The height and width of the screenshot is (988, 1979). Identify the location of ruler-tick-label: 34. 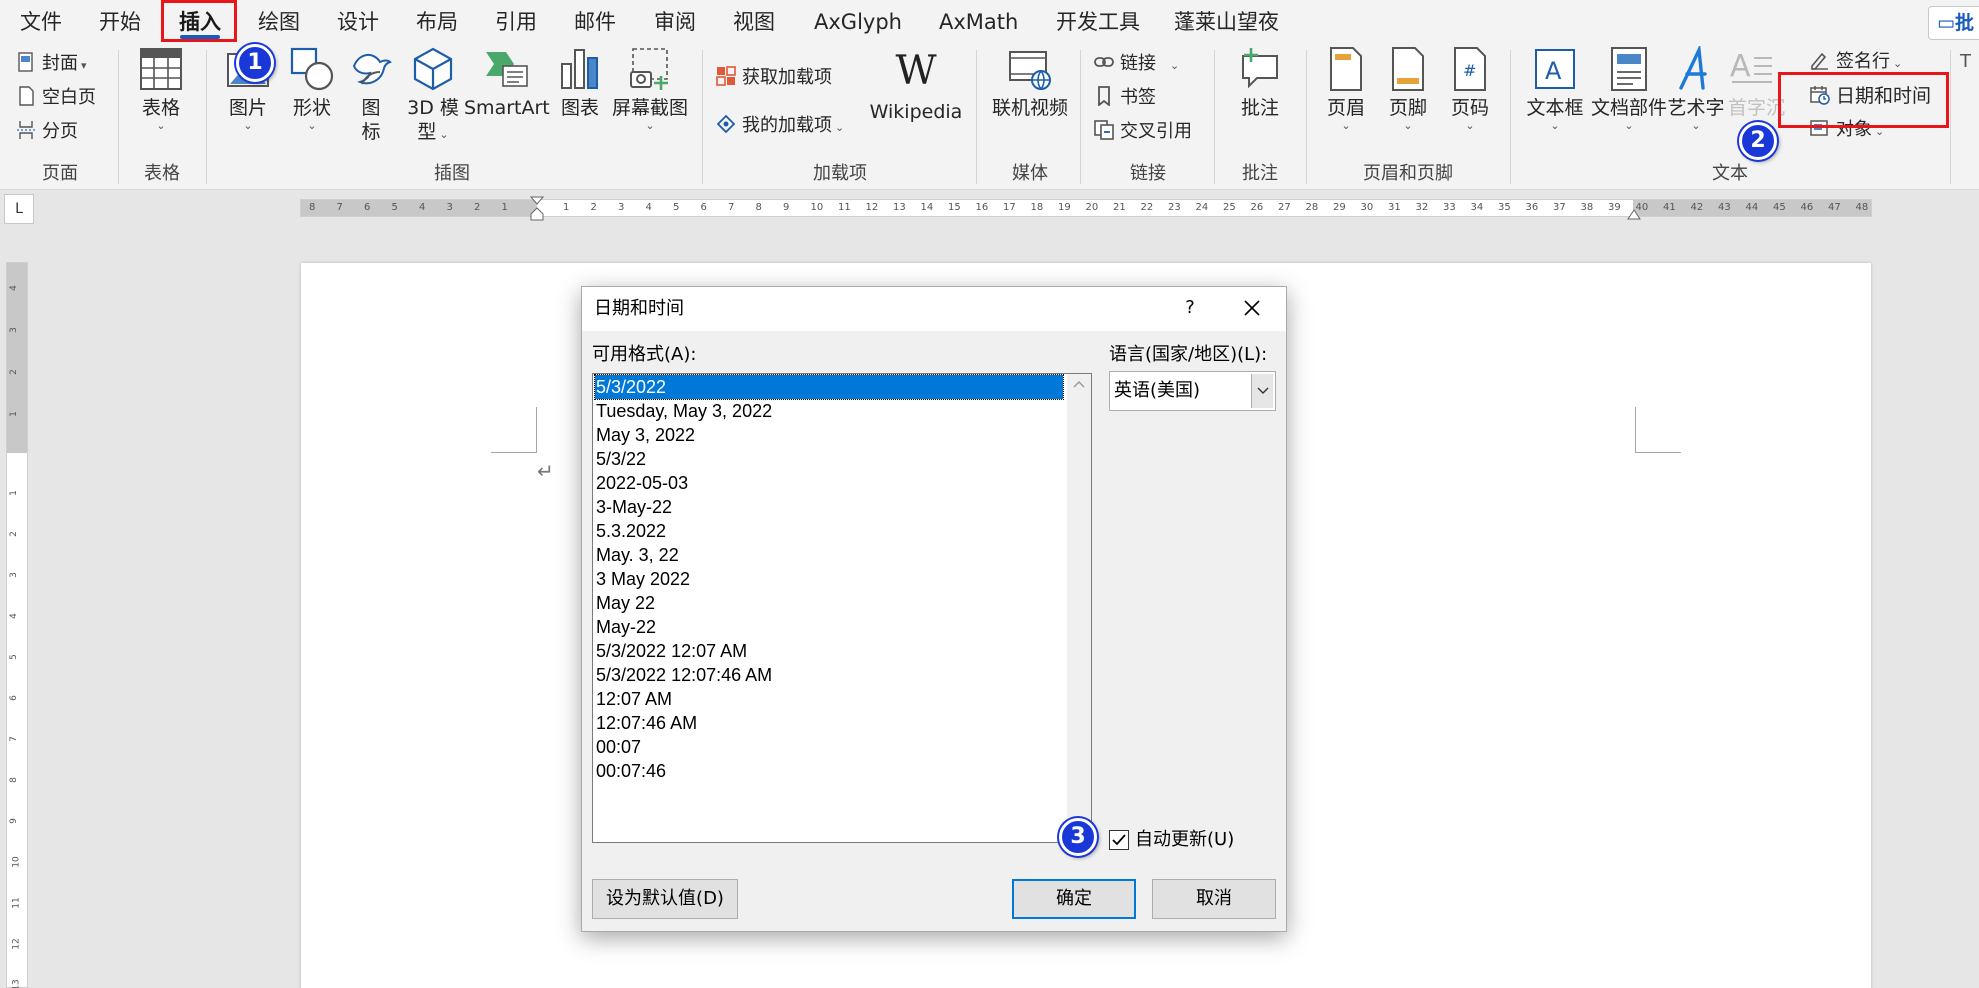
(1477, 207).